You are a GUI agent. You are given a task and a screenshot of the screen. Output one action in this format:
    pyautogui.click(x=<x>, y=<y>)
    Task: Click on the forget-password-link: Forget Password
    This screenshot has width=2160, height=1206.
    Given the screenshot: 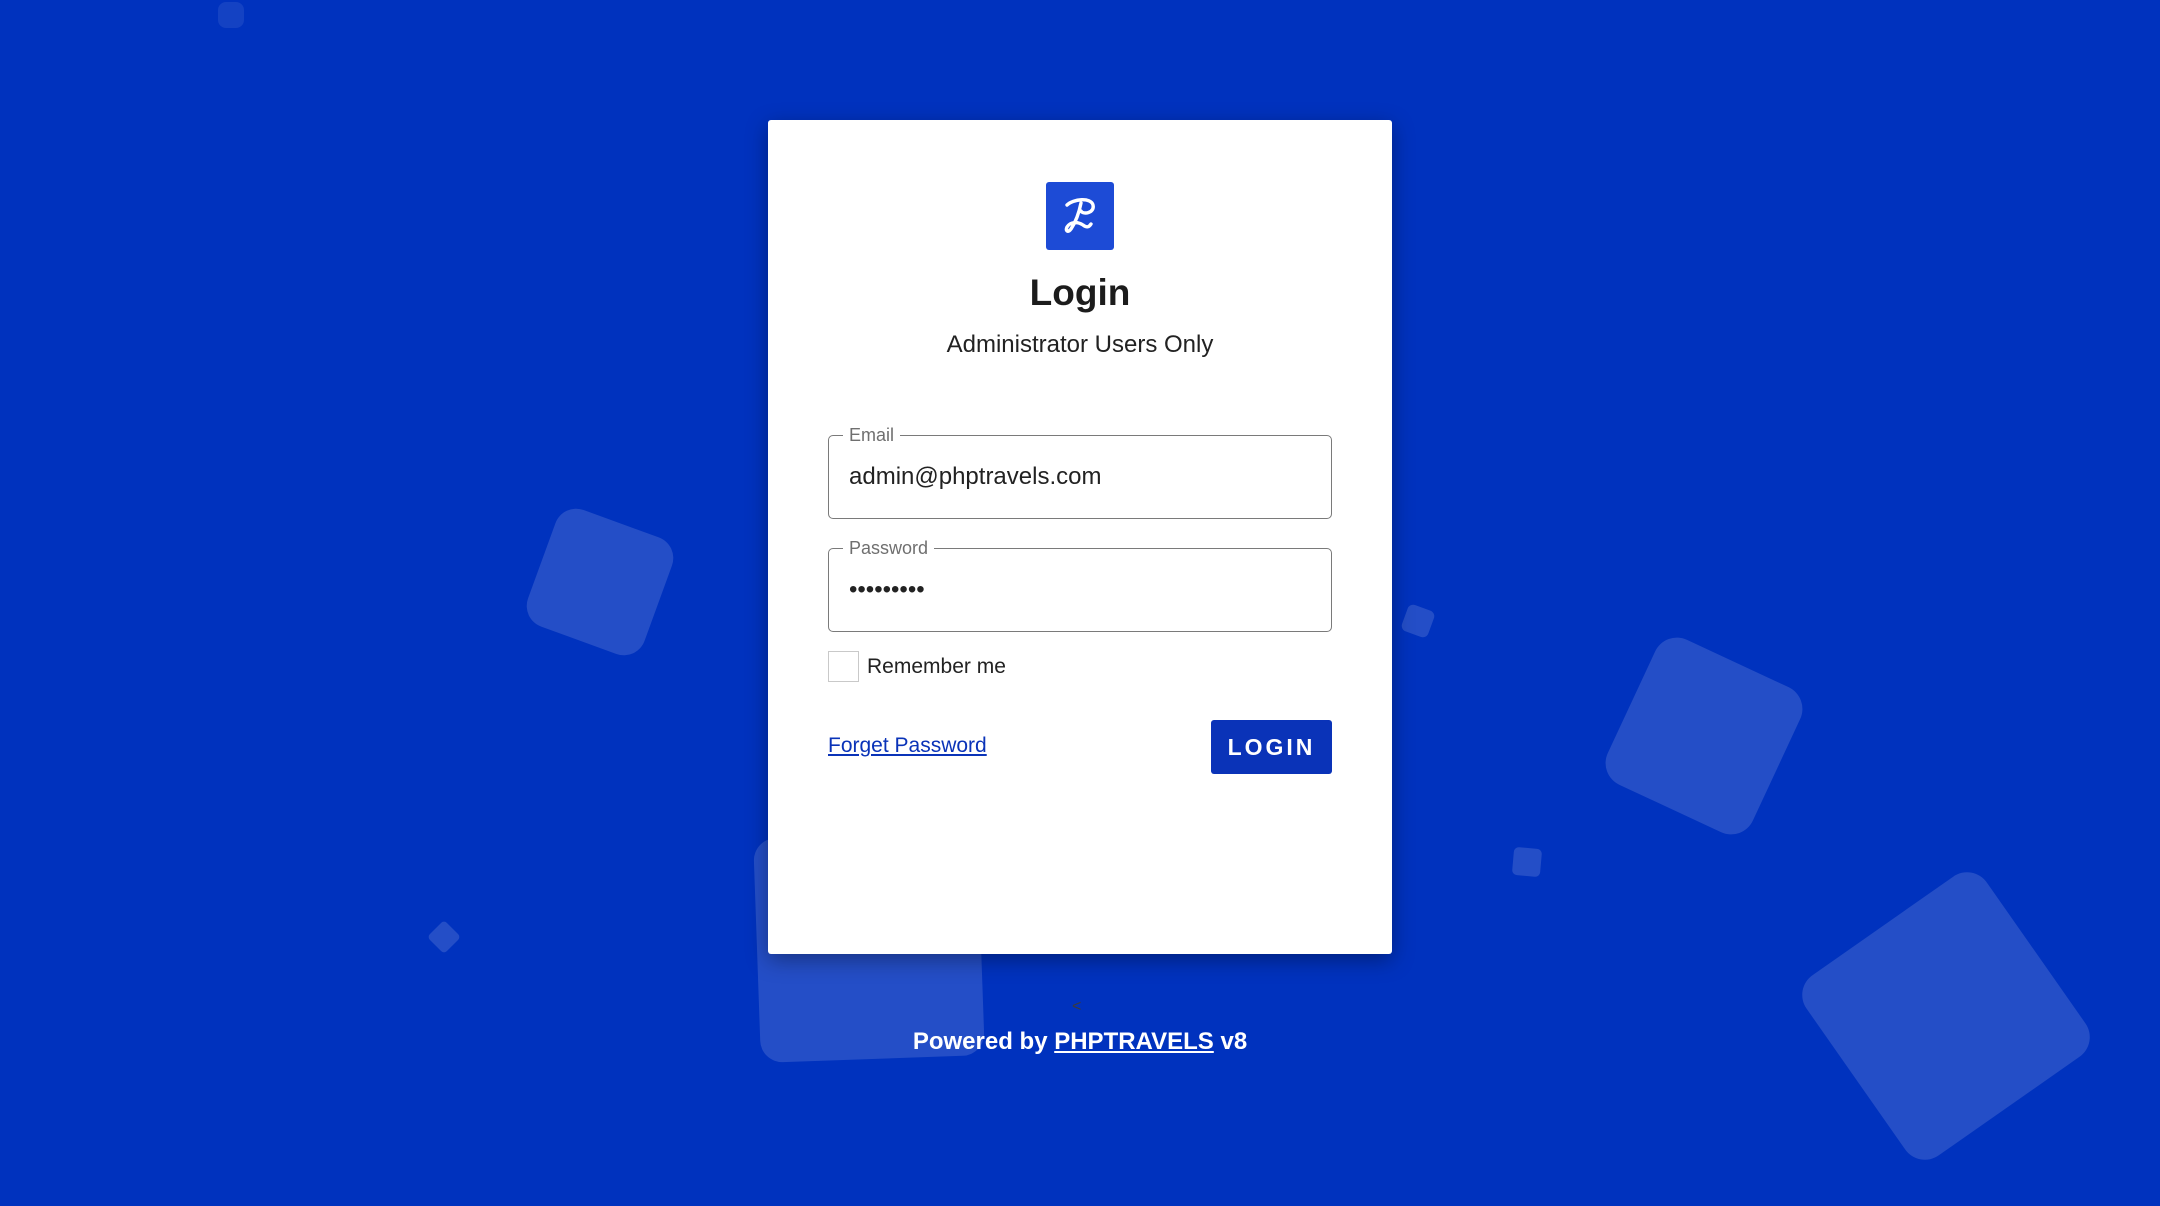 What is the action you would take?
    pyautogui.click(x=907, y=746)
    